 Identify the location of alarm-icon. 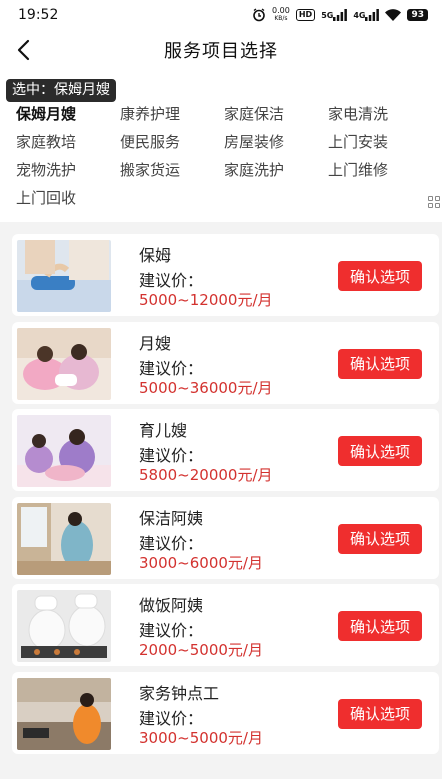
(259, 15).